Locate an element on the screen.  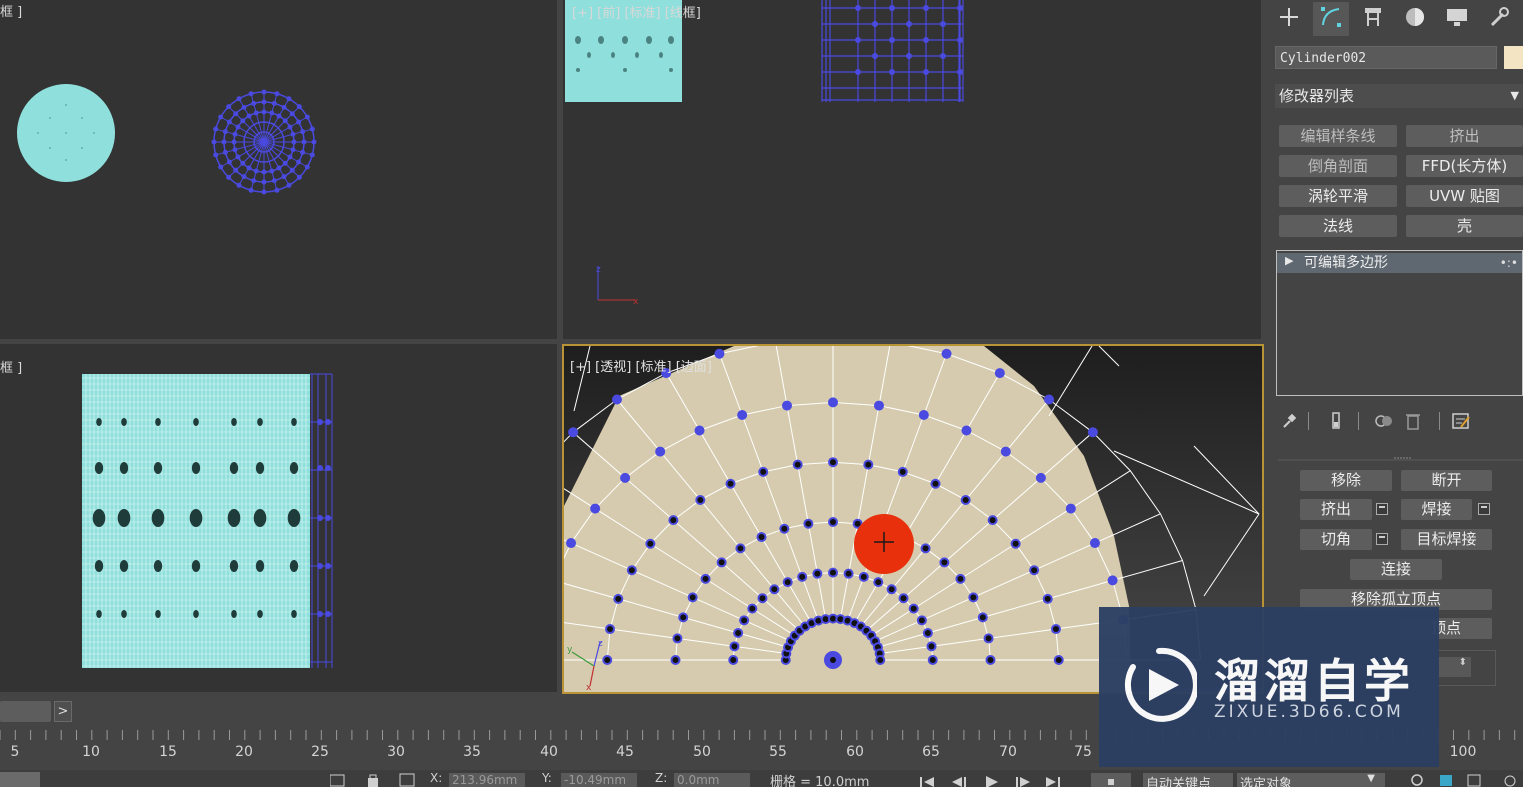
hierarchy-icon is located at coordinates (1373, 19).